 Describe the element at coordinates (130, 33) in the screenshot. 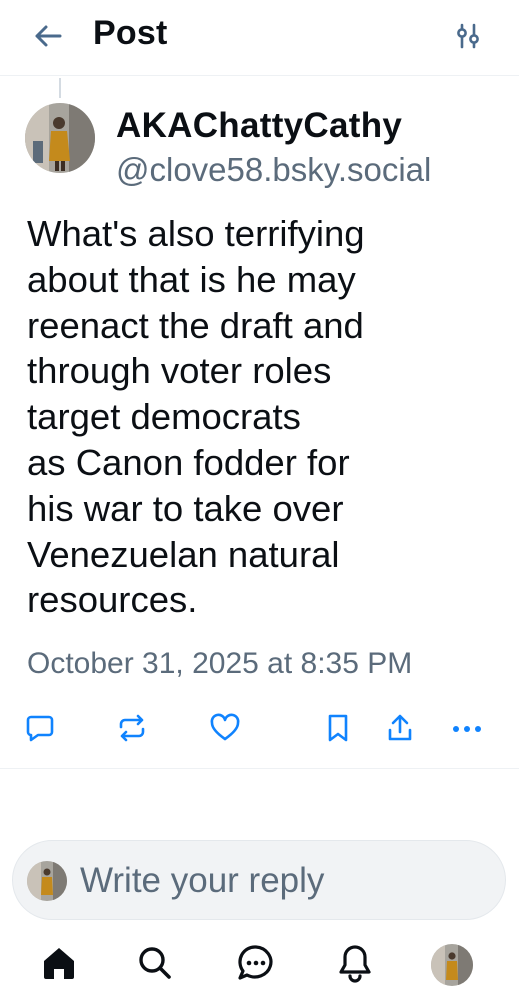

I see `page-title: Post` at that location.